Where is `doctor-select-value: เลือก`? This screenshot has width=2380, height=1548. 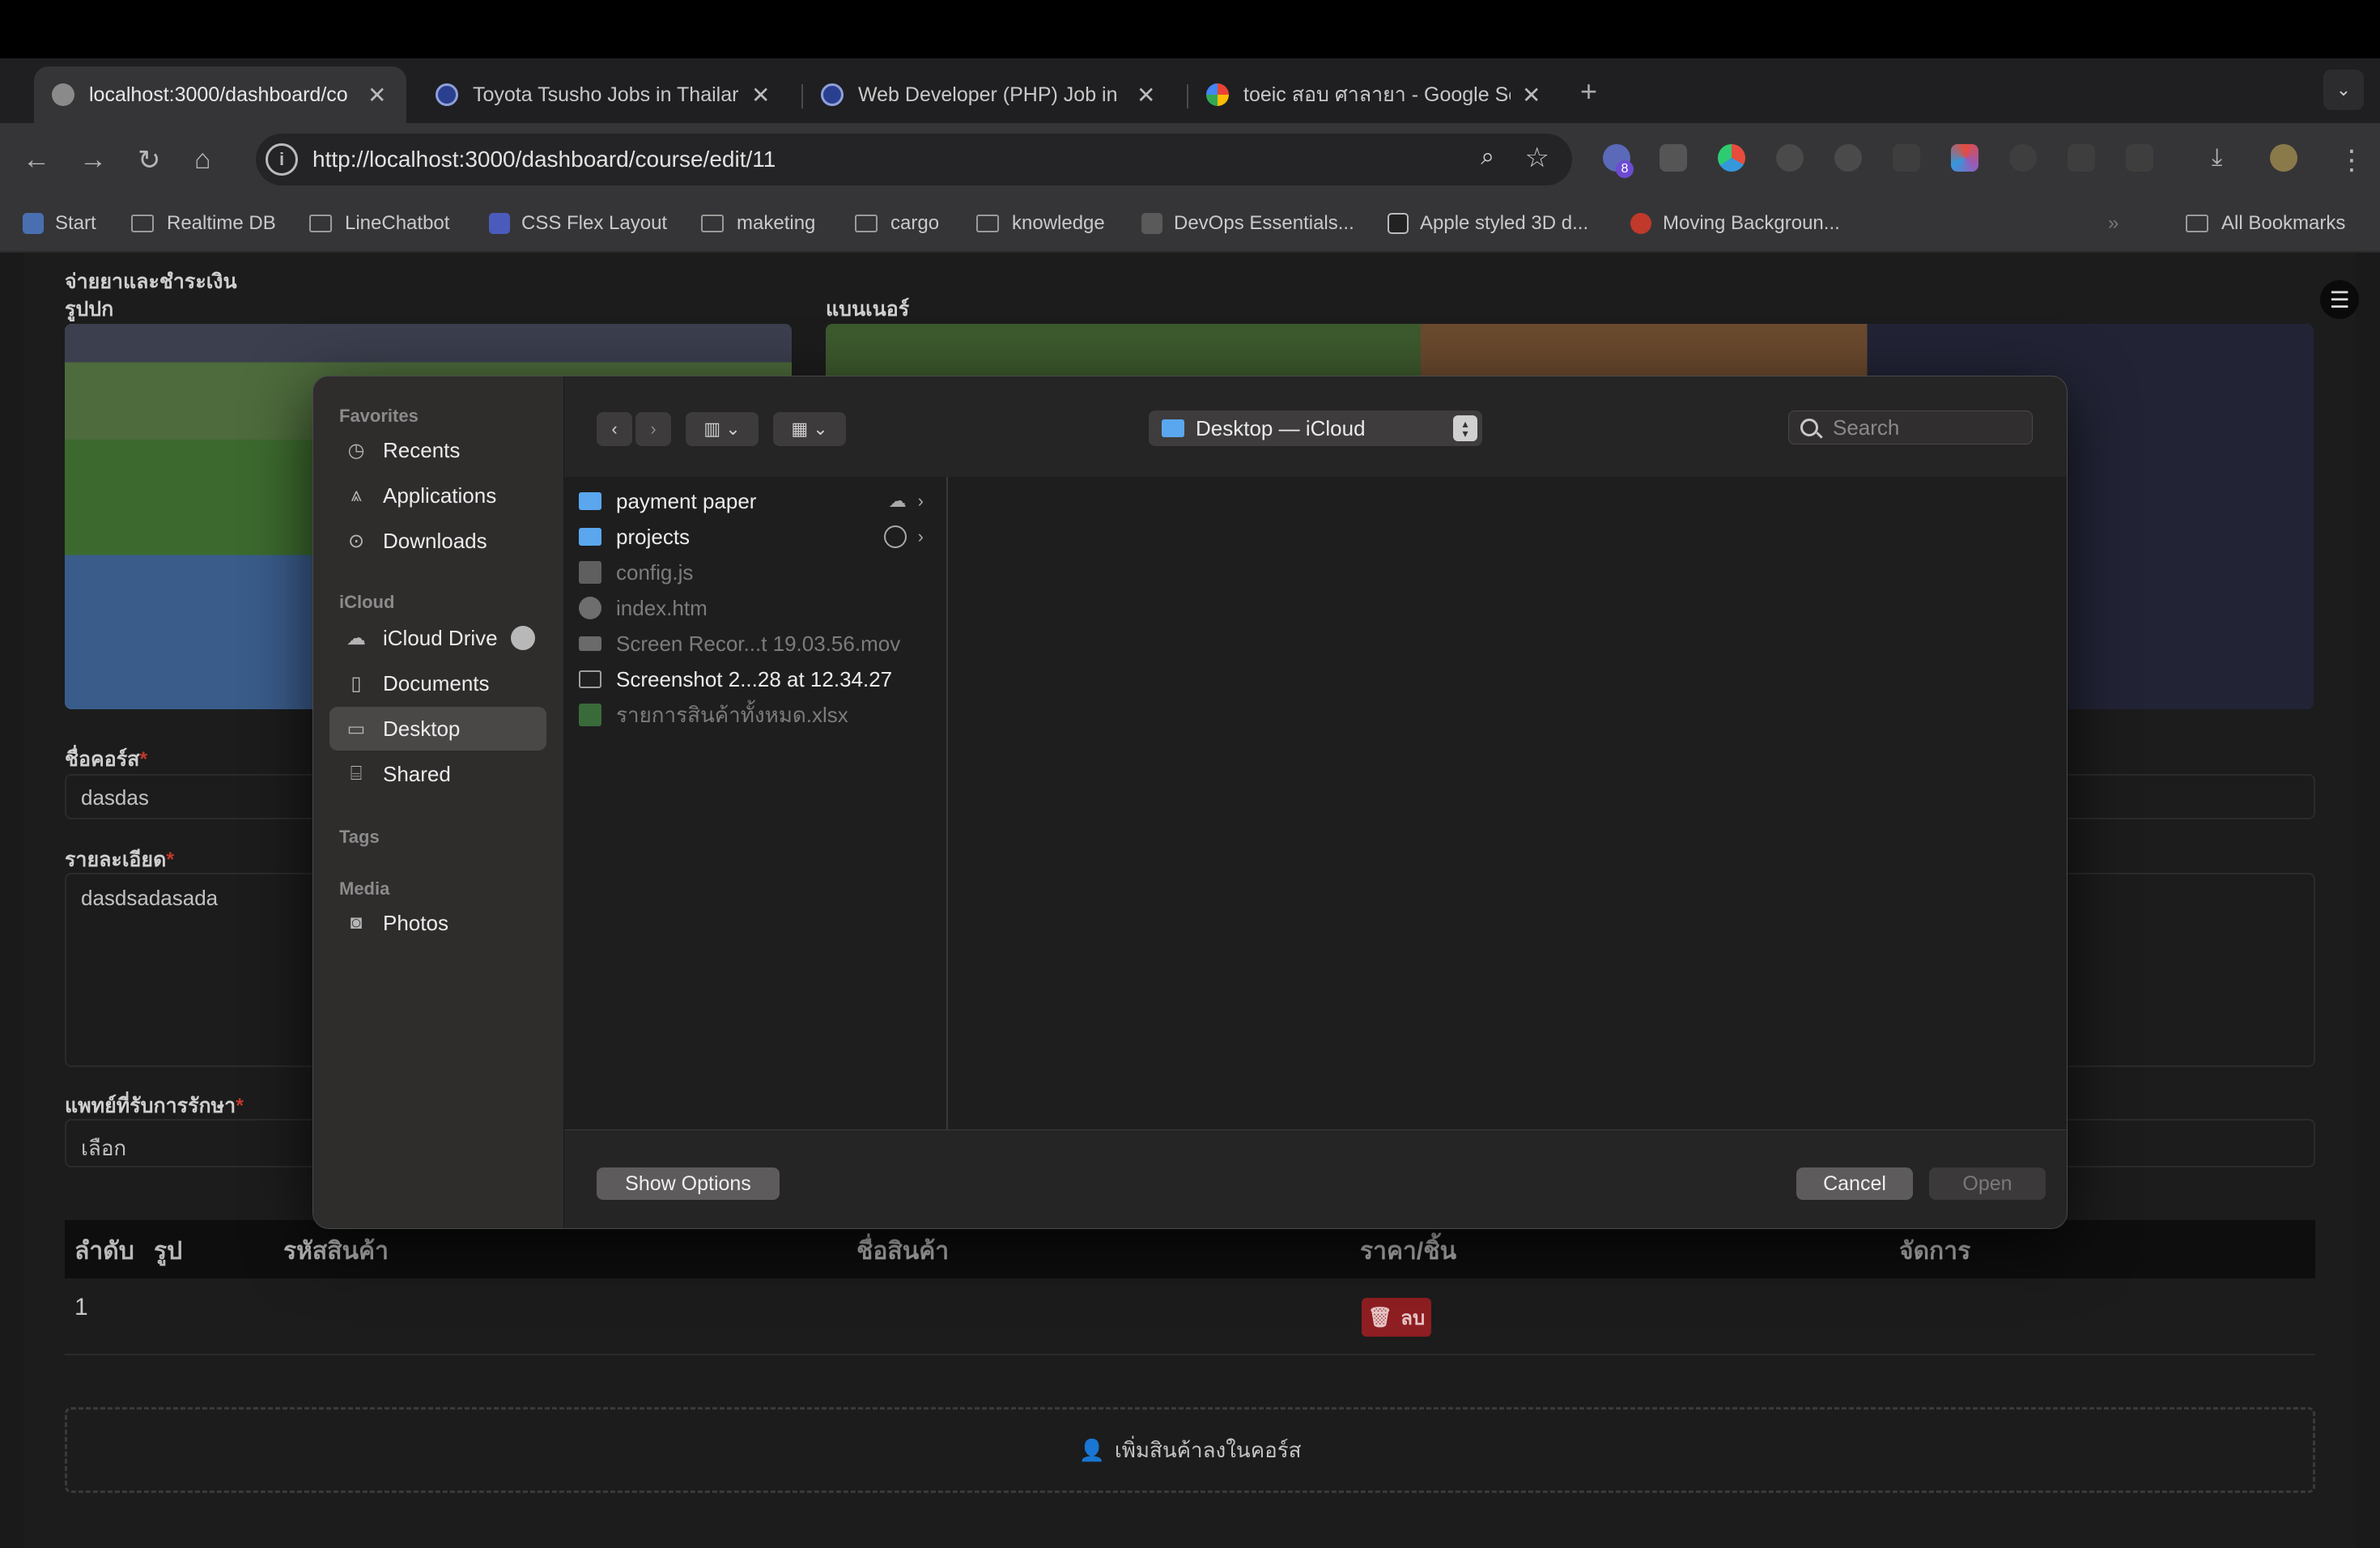 doctor-select-value: เลือก is located at coordinates (104, 1148).